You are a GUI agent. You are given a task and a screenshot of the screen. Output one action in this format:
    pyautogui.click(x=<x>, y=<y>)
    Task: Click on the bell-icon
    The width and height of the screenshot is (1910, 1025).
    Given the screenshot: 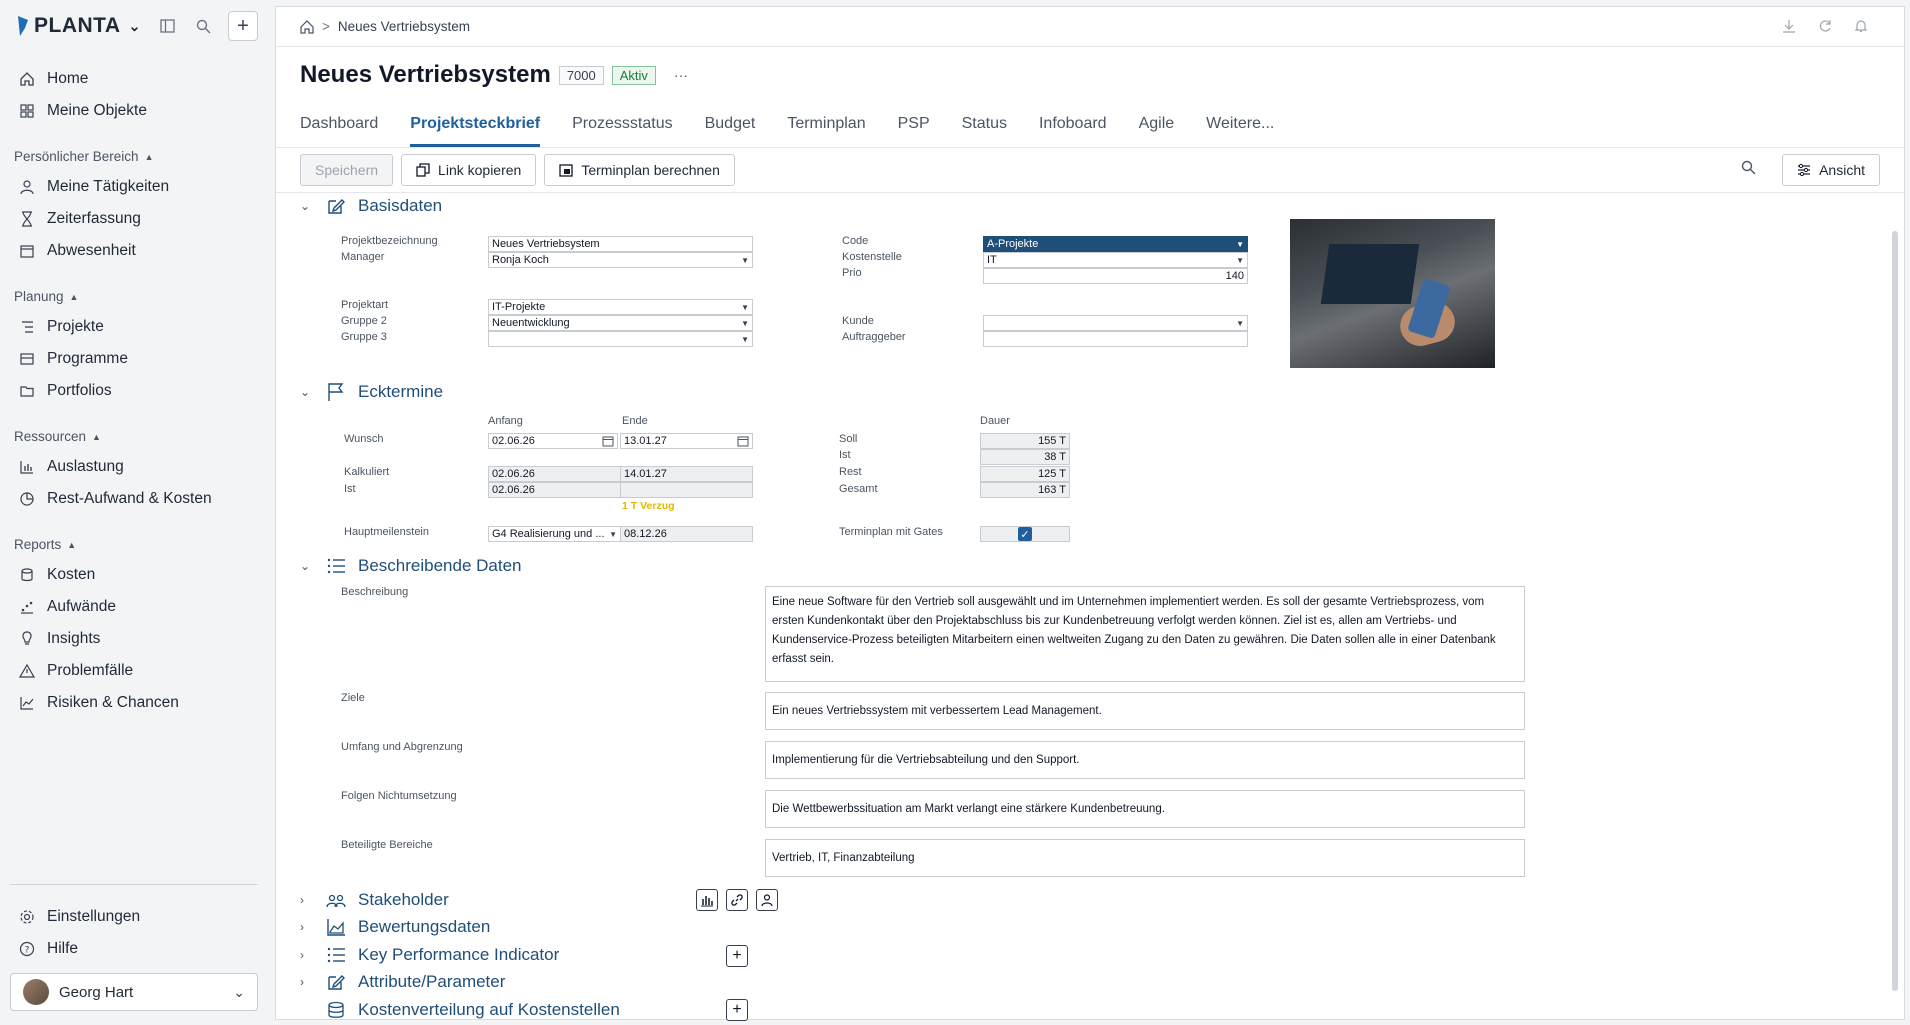 What is the action you would take?
    pyautogui.click(x=1861, y=27)
    